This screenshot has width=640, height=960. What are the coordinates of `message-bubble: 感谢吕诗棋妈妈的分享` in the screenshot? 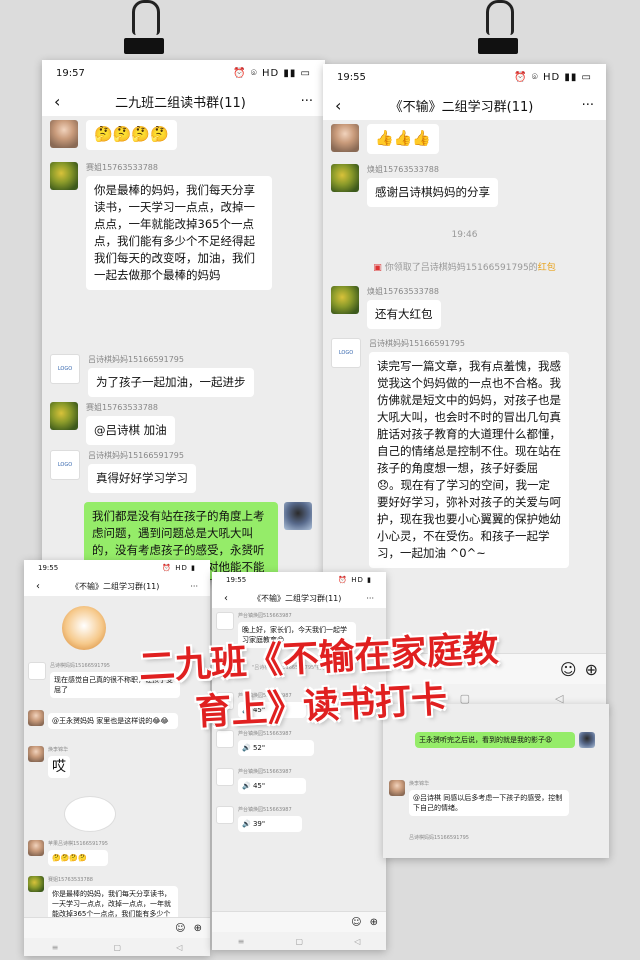 It's located at (432, 192).